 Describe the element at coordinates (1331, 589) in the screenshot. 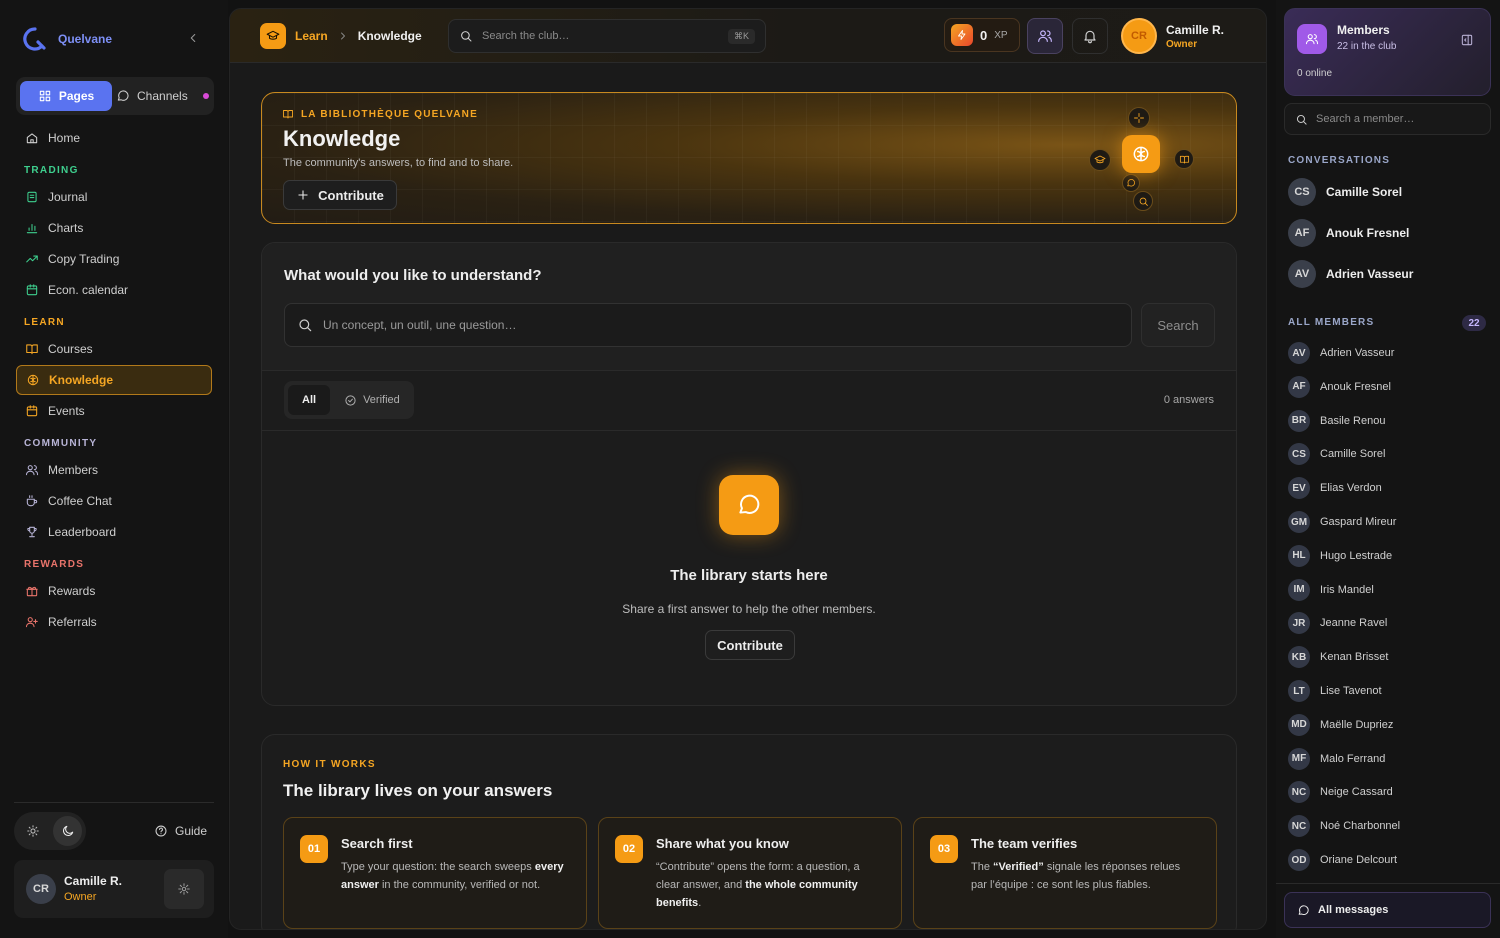

I see `member-item: IM Iris Mandel` at that location.